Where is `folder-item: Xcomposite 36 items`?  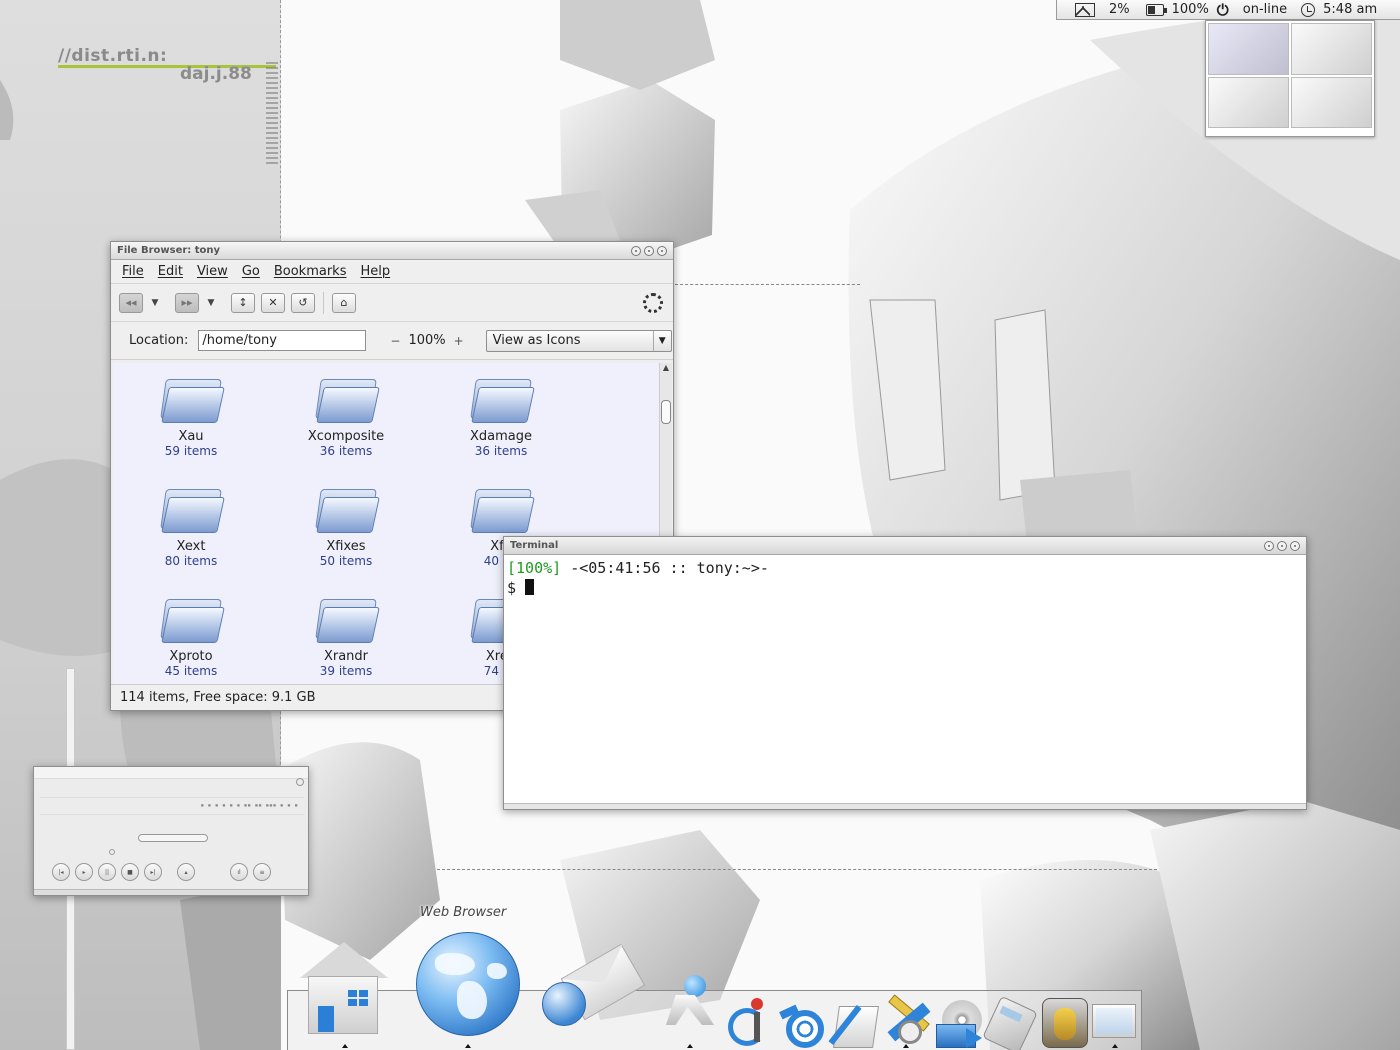
folder-item: Xcomposite 36 items is located at coordinates (346, 415).